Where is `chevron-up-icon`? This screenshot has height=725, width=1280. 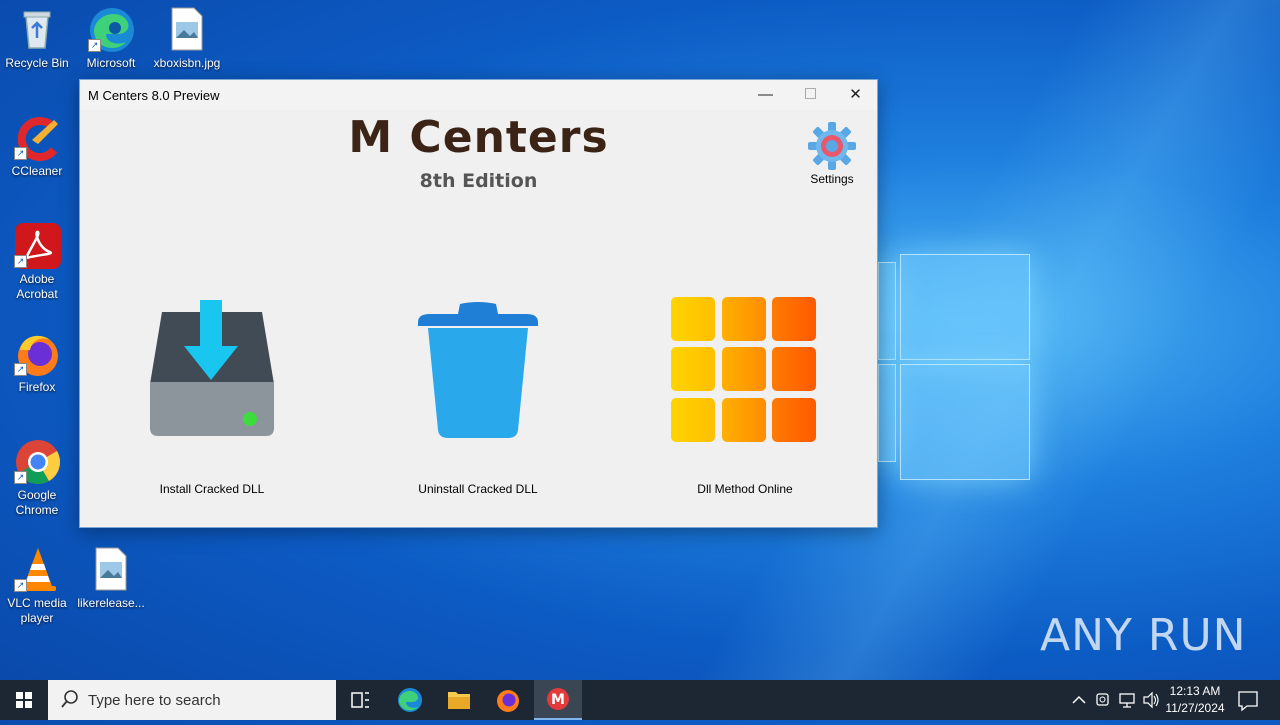
chevron-up-icon is located at coordinates (1079, 699).